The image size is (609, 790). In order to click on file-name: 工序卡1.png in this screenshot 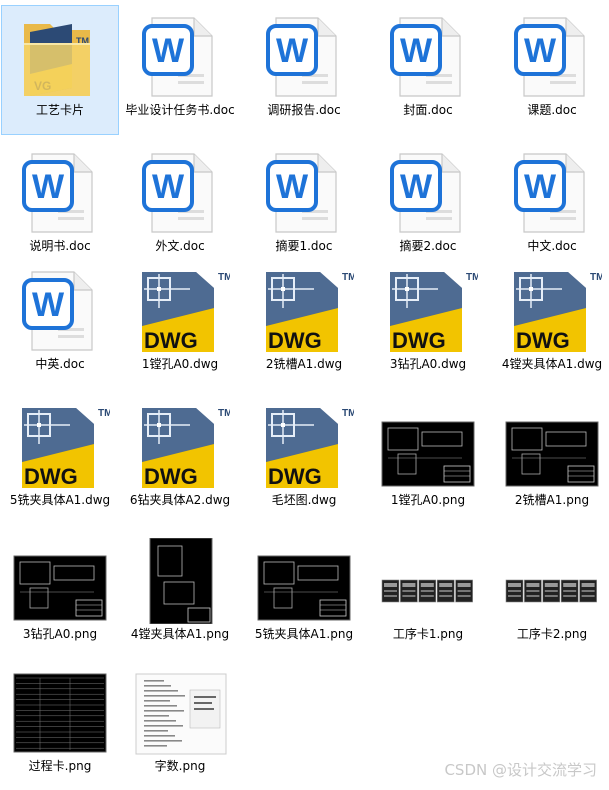, I will do `click(428, 634)`.